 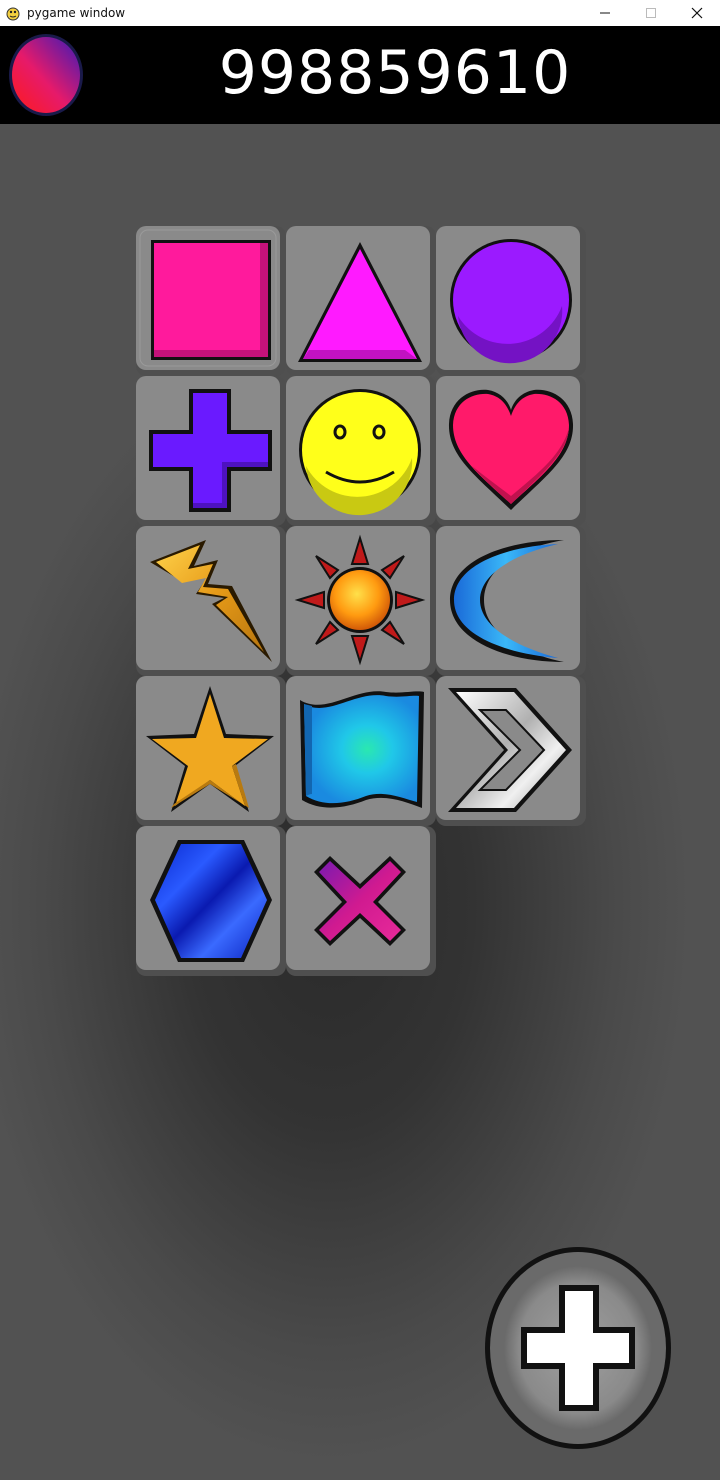 I want to click on tile-crescent-moon, so click(x=511, y=601).